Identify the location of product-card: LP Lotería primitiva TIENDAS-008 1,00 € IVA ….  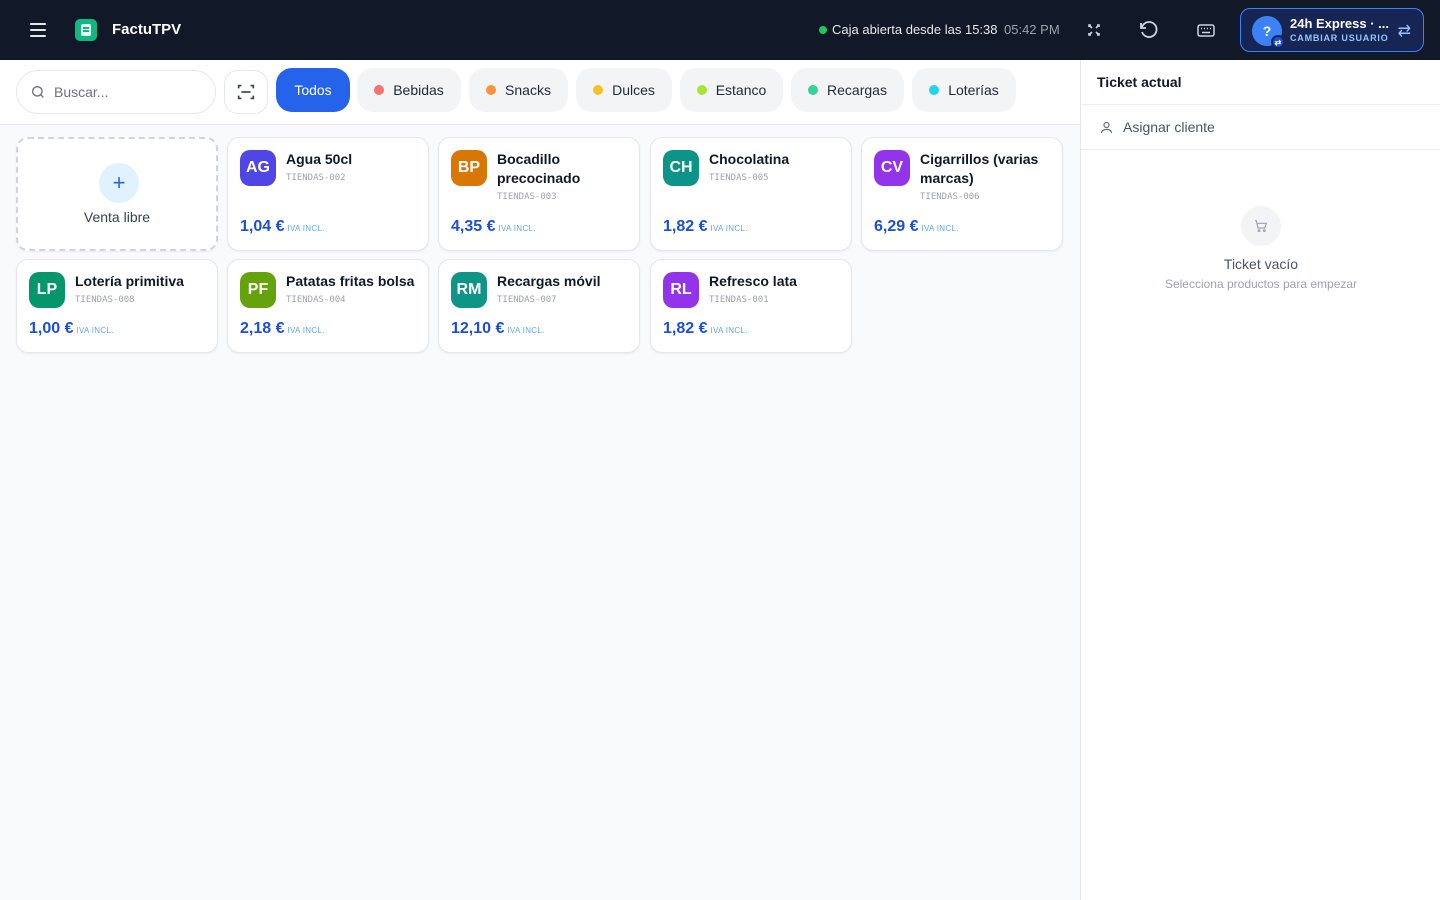
(117, 306).